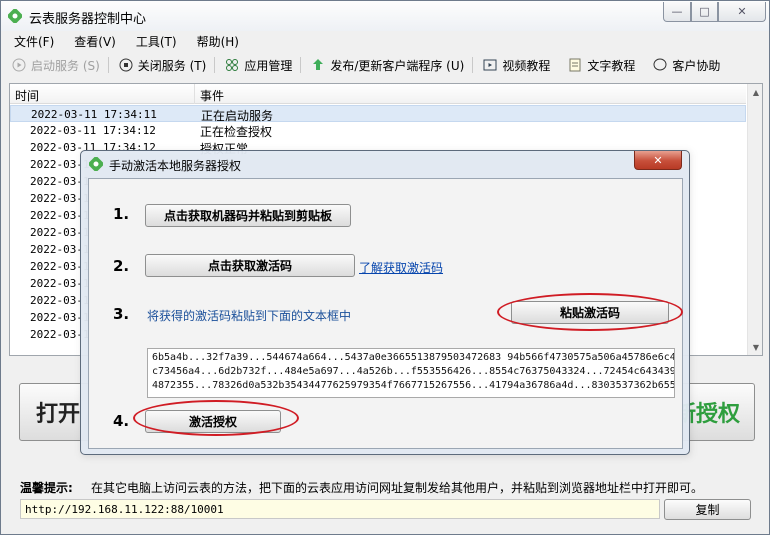  What do you see at coordinates (27, 95) in the screenshot?
I see `column-header-time: 时间` at bounding box center [27, 95].